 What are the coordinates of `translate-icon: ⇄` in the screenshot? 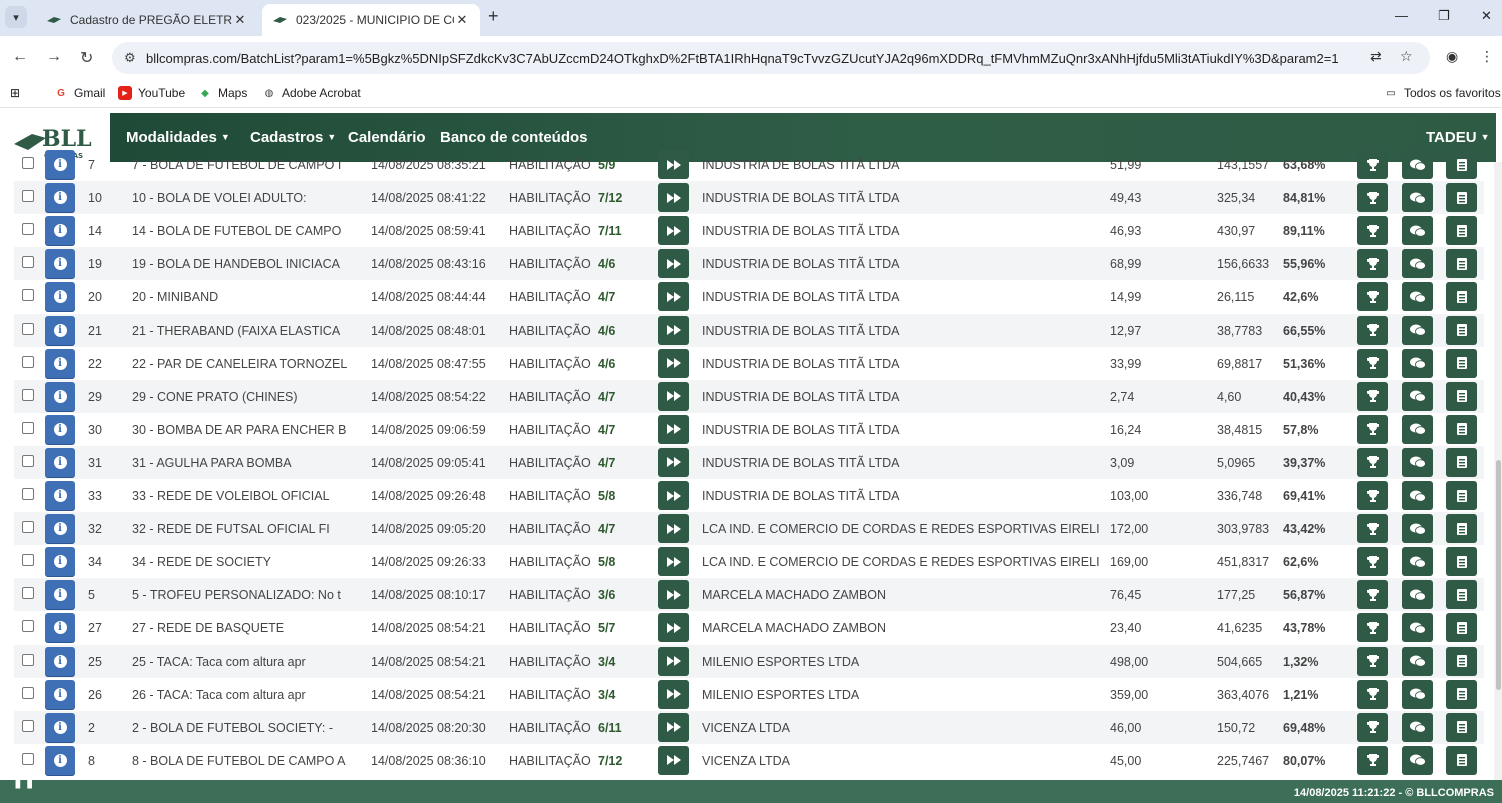 It's located at (1376, 56).